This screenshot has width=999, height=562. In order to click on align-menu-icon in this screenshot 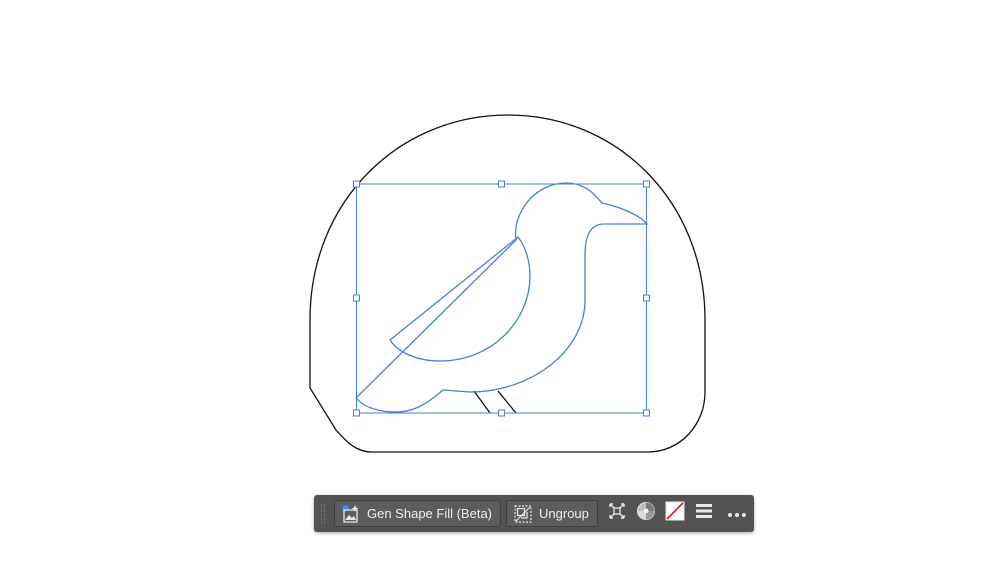, I will do `click(704, 513)`.